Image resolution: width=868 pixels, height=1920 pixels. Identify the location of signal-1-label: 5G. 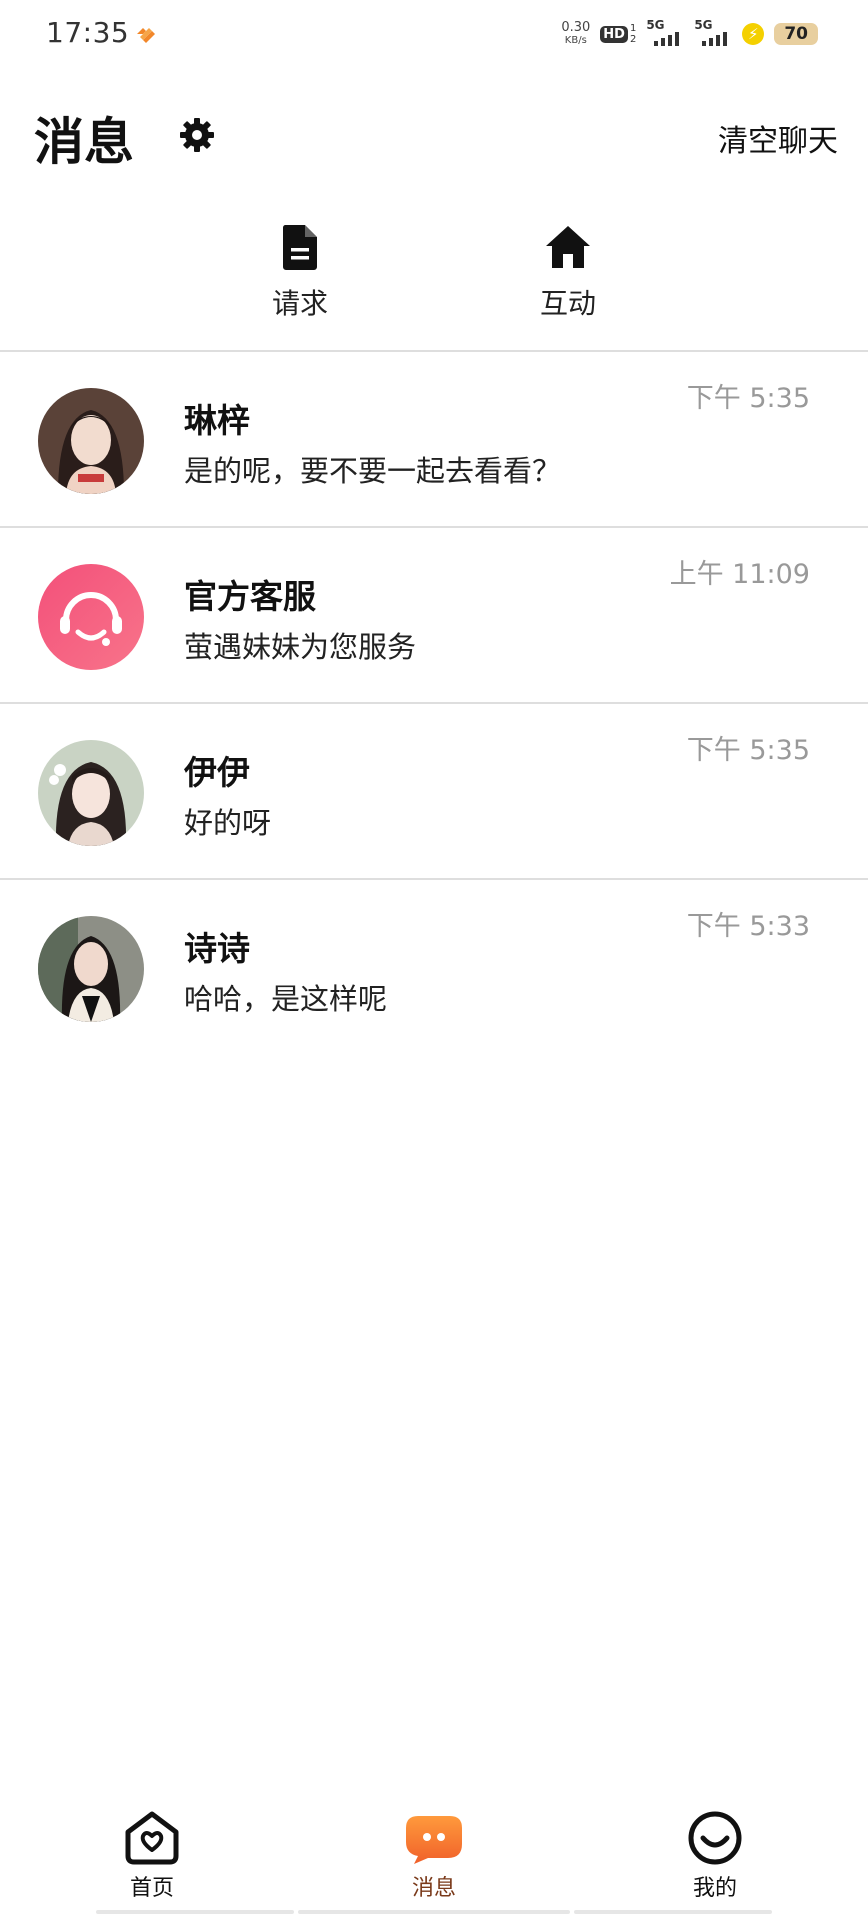
(655, 25).